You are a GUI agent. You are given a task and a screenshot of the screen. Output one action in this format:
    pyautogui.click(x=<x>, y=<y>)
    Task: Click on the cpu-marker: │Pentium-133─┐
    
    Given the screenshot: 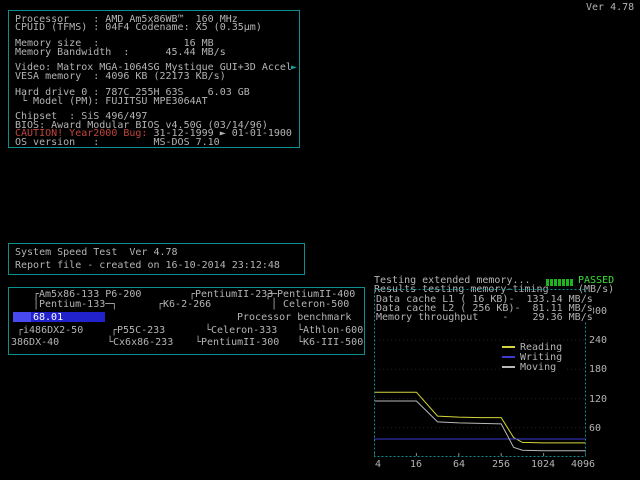 What is the action you would take?
    pyautogui.click(x=75, y=304)
    